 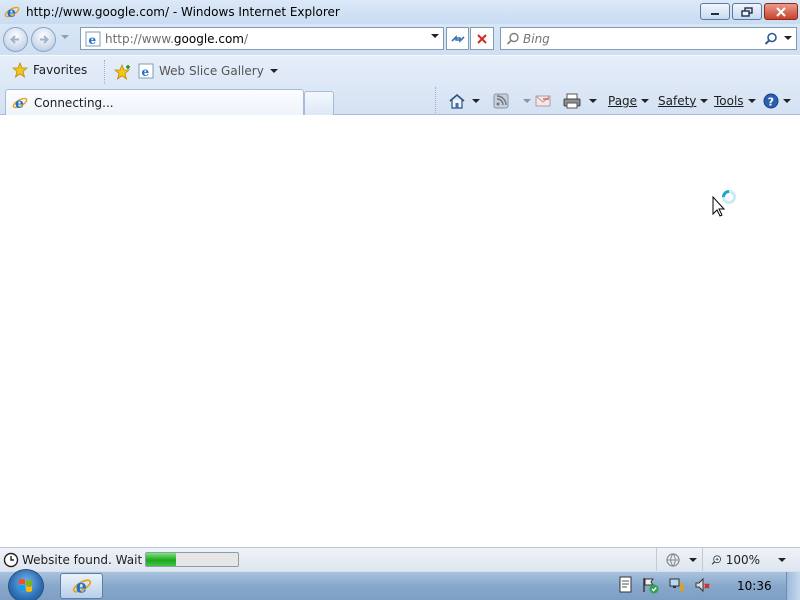 I want to click on compatibility-view-button, so click(x=457, y=38).